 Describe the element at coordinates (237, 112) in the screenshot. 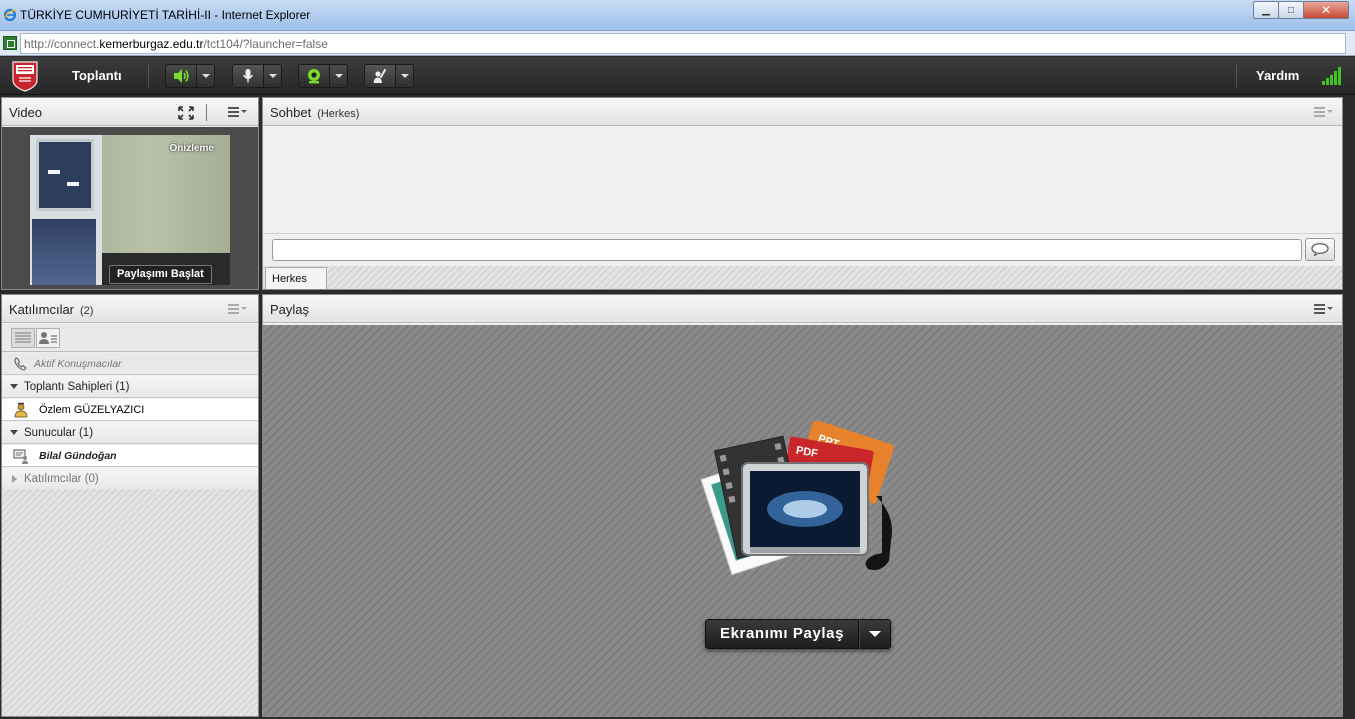

I see `video-pod-menu-icon` at that location.